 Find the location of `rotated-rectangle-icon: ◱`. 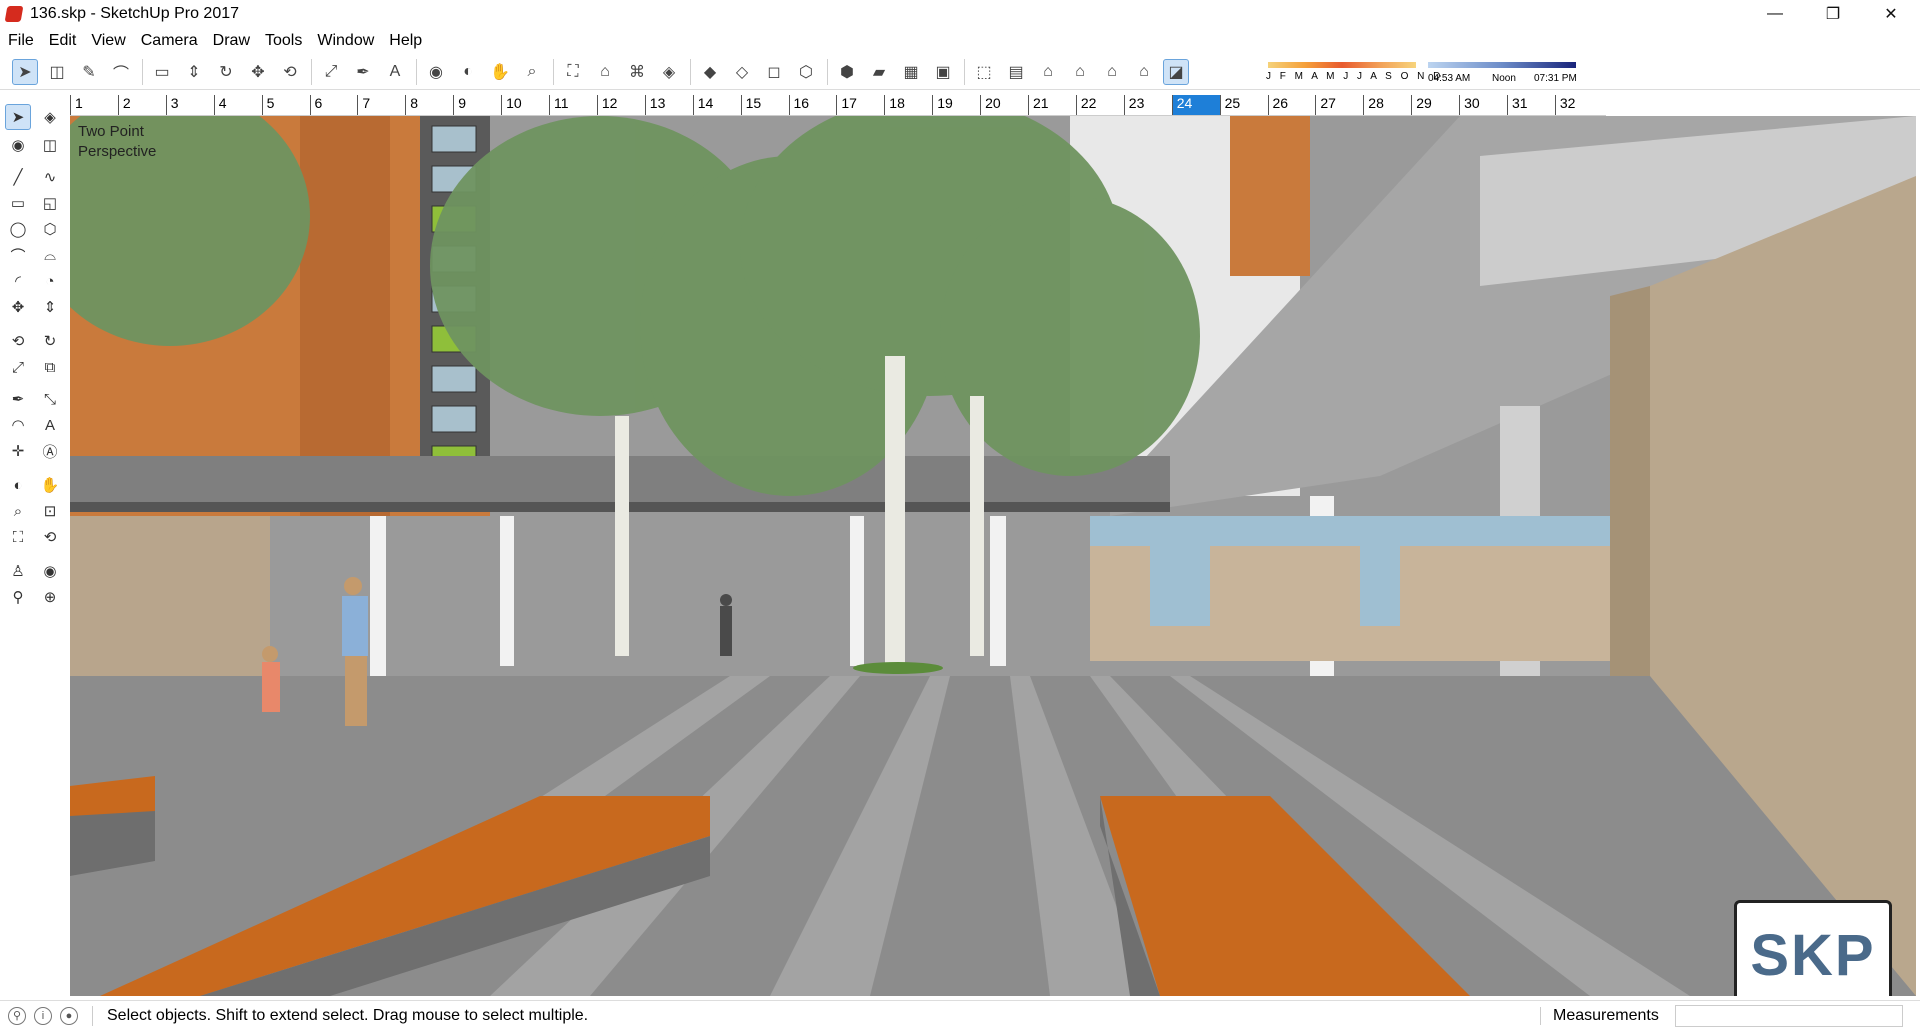

rotated-rectangle-icon: ◱ is located at coordinates (50, 203).